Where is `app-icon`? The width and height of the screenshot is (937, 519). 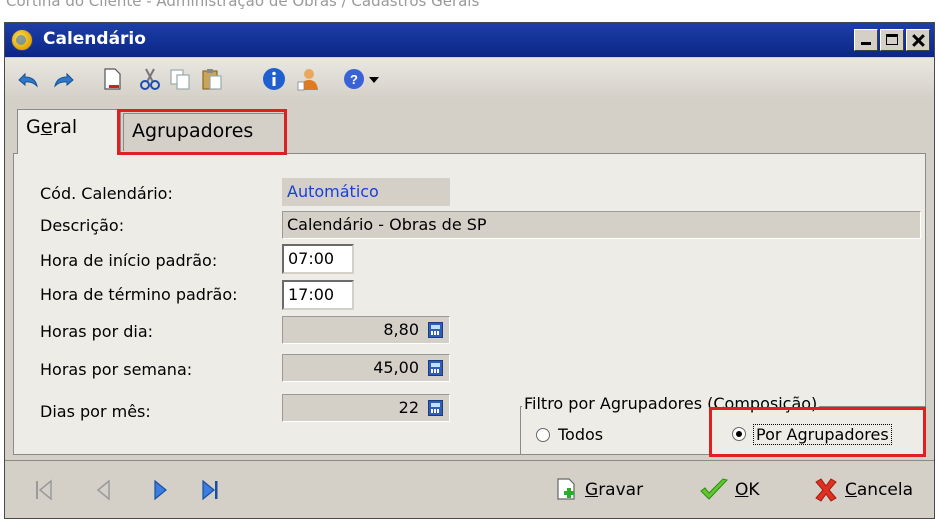
app-icon is located at coordinates (22, 40).